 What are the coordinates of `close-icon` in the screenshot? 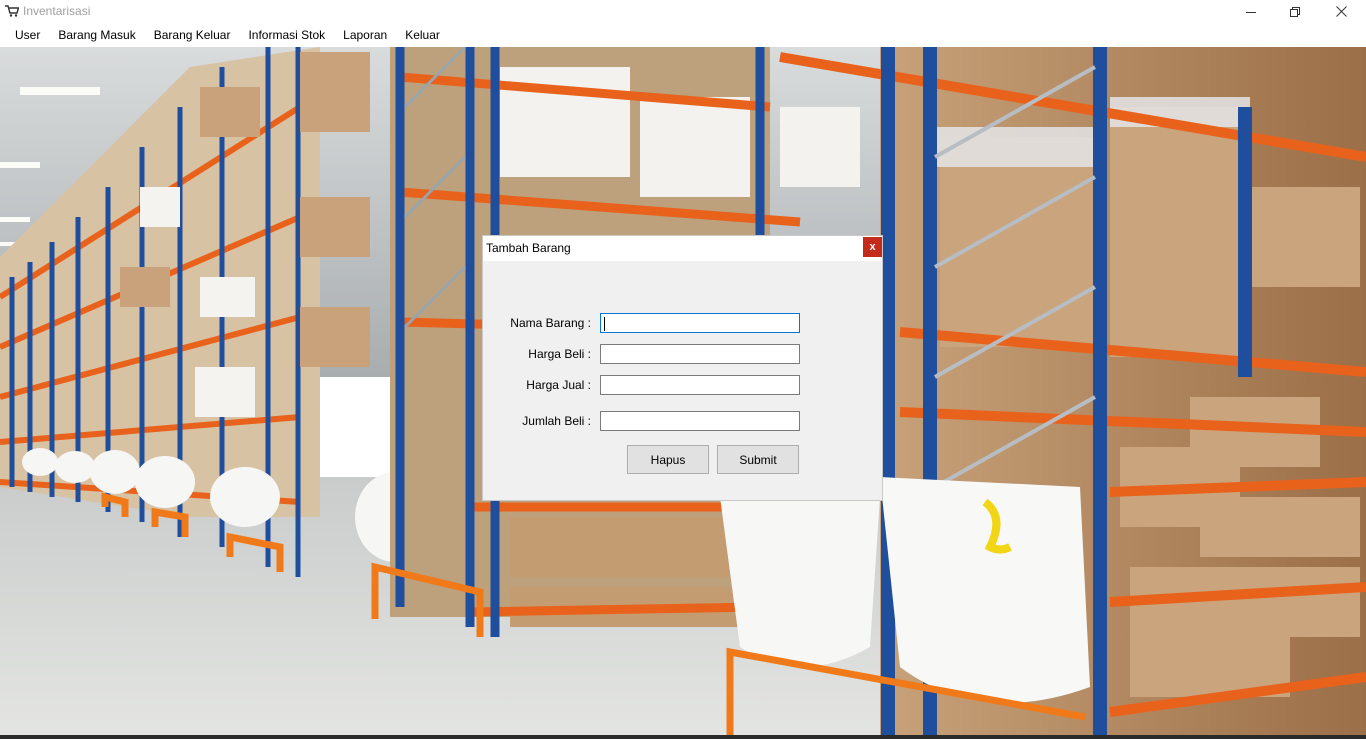 It's located at (1341, 11).